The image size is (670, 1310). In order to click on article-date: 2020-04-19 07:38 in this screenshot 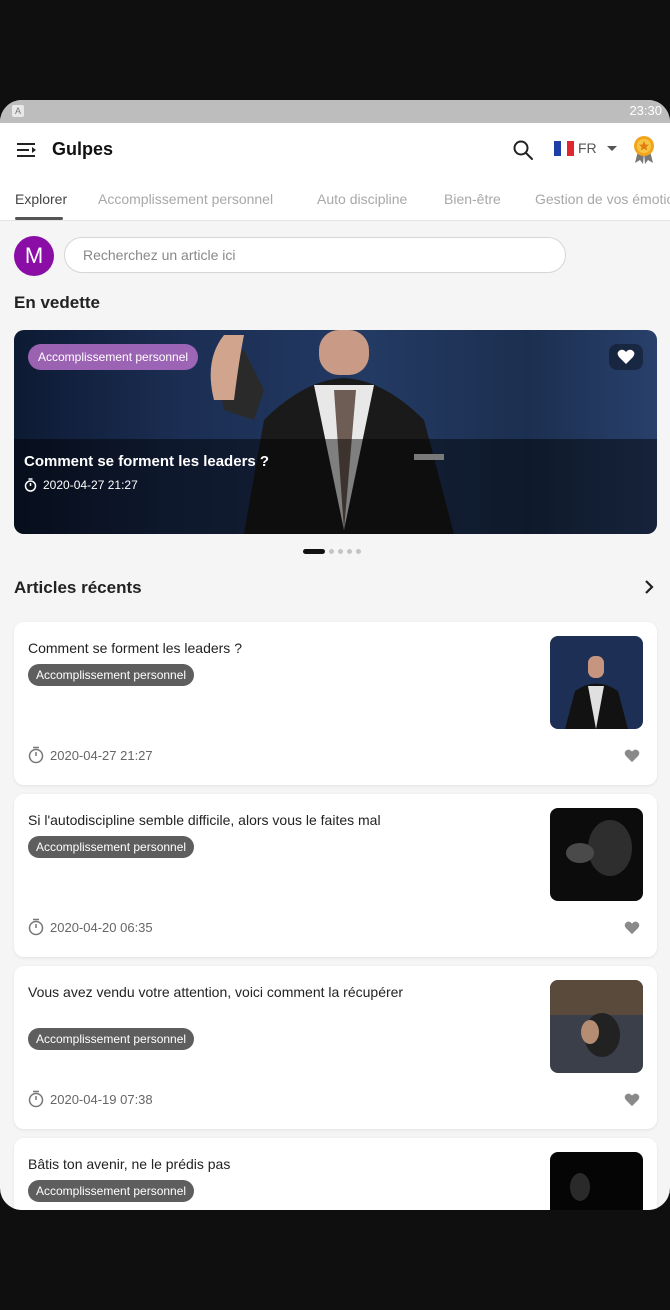, I will do `click(90, 1099)`.